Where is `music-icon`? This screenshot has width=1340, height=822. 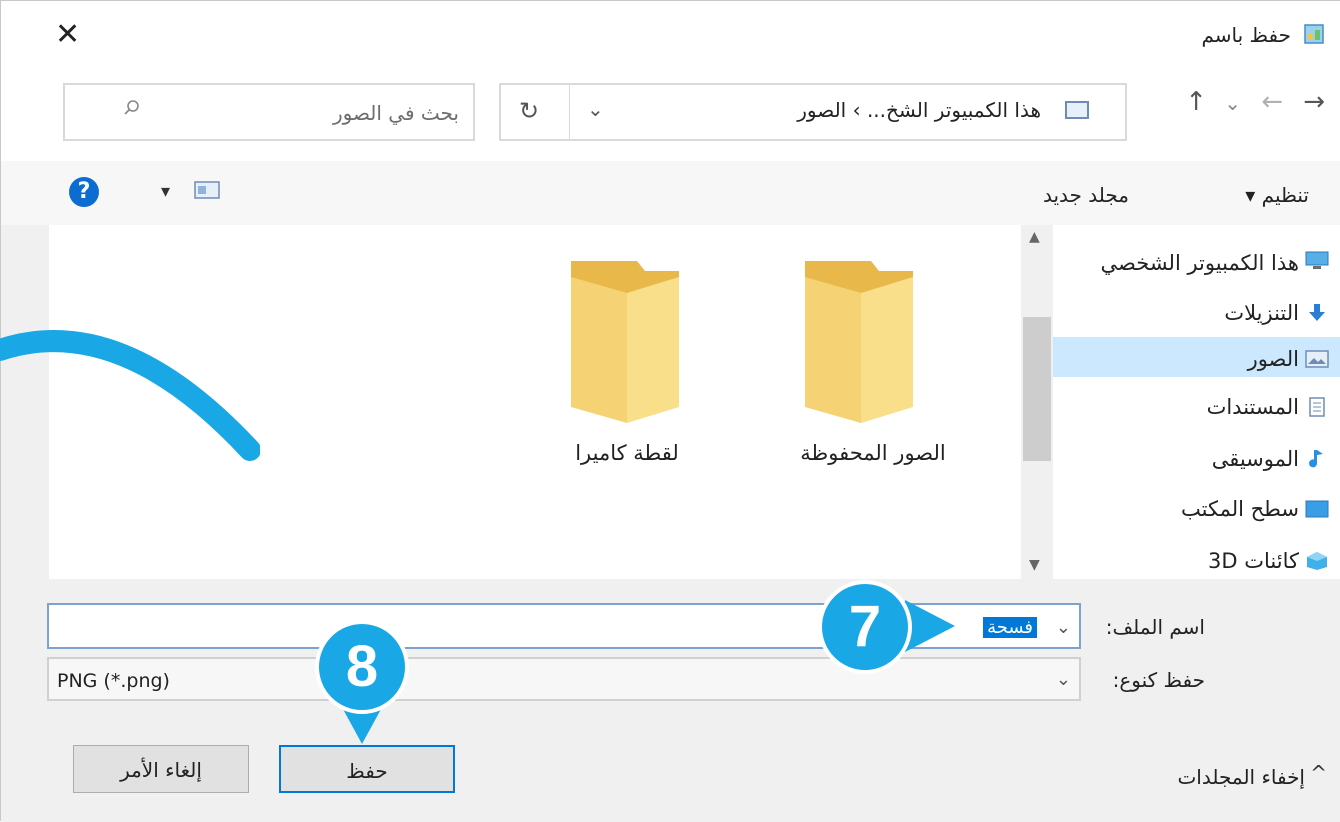
music-icon is located at coordinates (1316, 459).